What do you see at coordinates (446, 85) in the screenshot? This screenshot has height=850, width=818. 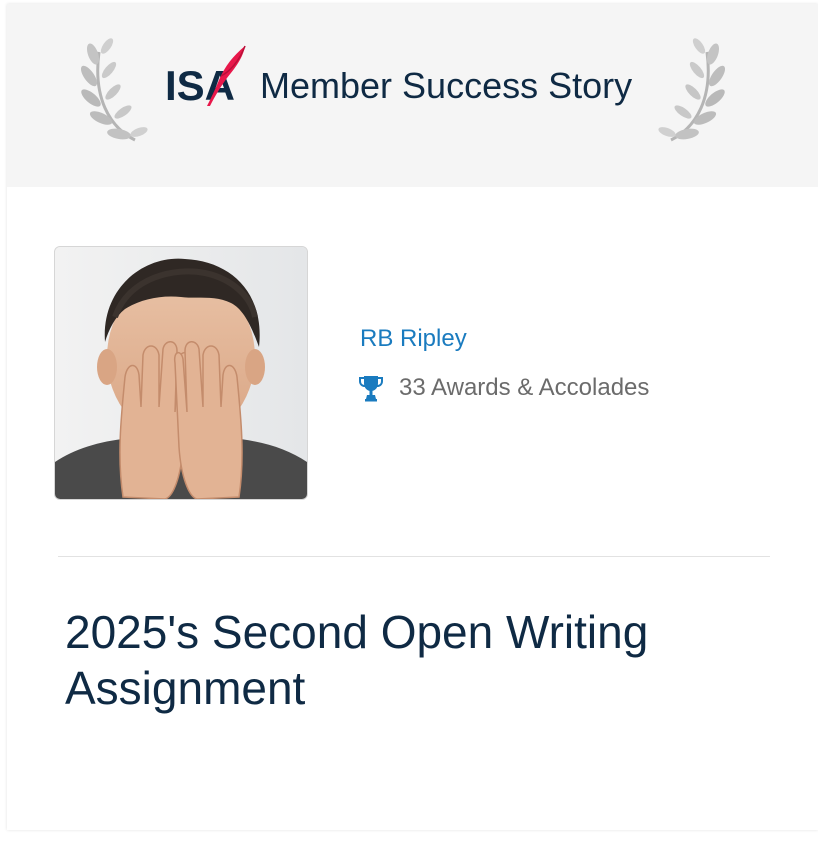 I see `banner-title: Member Success Story` at bounding box center [446, 85].